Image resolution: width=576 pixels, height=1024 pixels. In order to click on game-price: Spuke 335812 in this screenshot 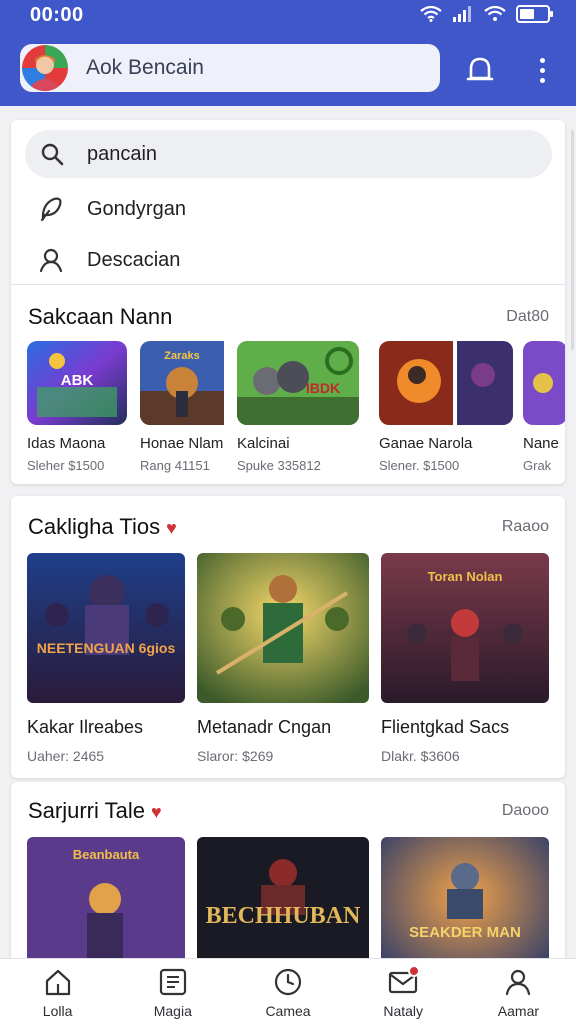, I will do `click(279, 465)`.